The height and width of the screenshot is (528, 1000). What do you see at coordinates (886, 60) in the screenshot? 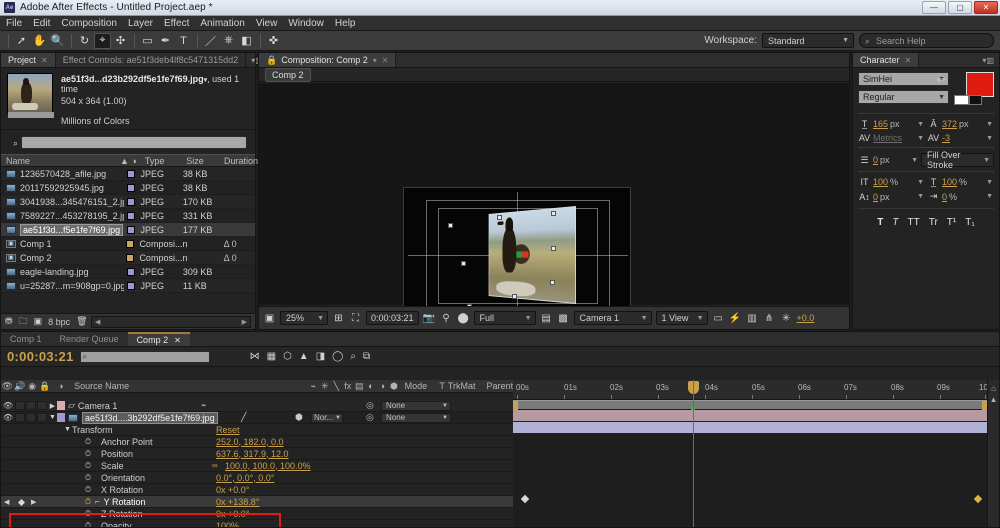
I see `tab-character: Character ✕` at bounding box center [886, 60].